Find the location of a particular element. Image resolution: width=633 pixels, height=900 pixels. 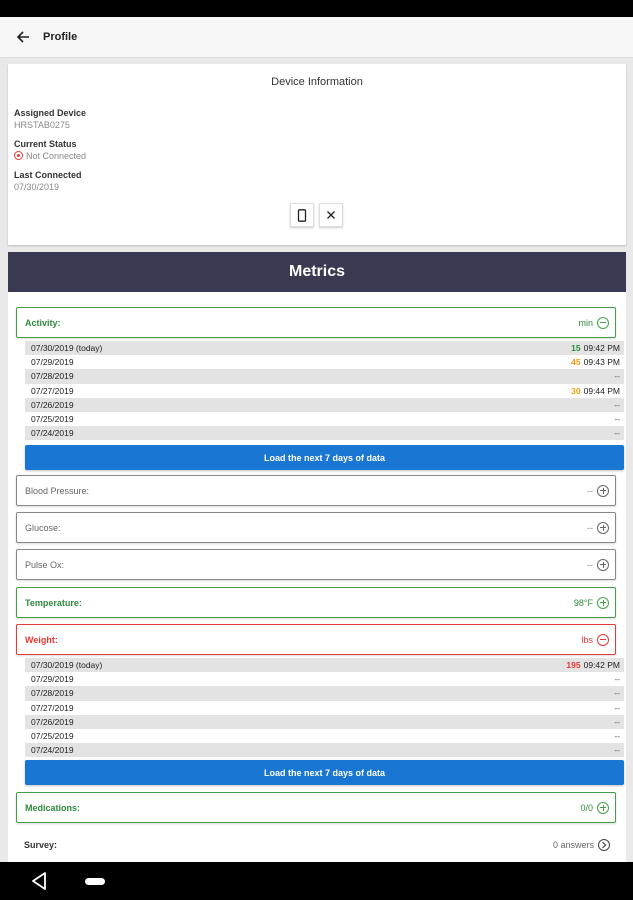

close-icon is located at coordinates (331, 215).